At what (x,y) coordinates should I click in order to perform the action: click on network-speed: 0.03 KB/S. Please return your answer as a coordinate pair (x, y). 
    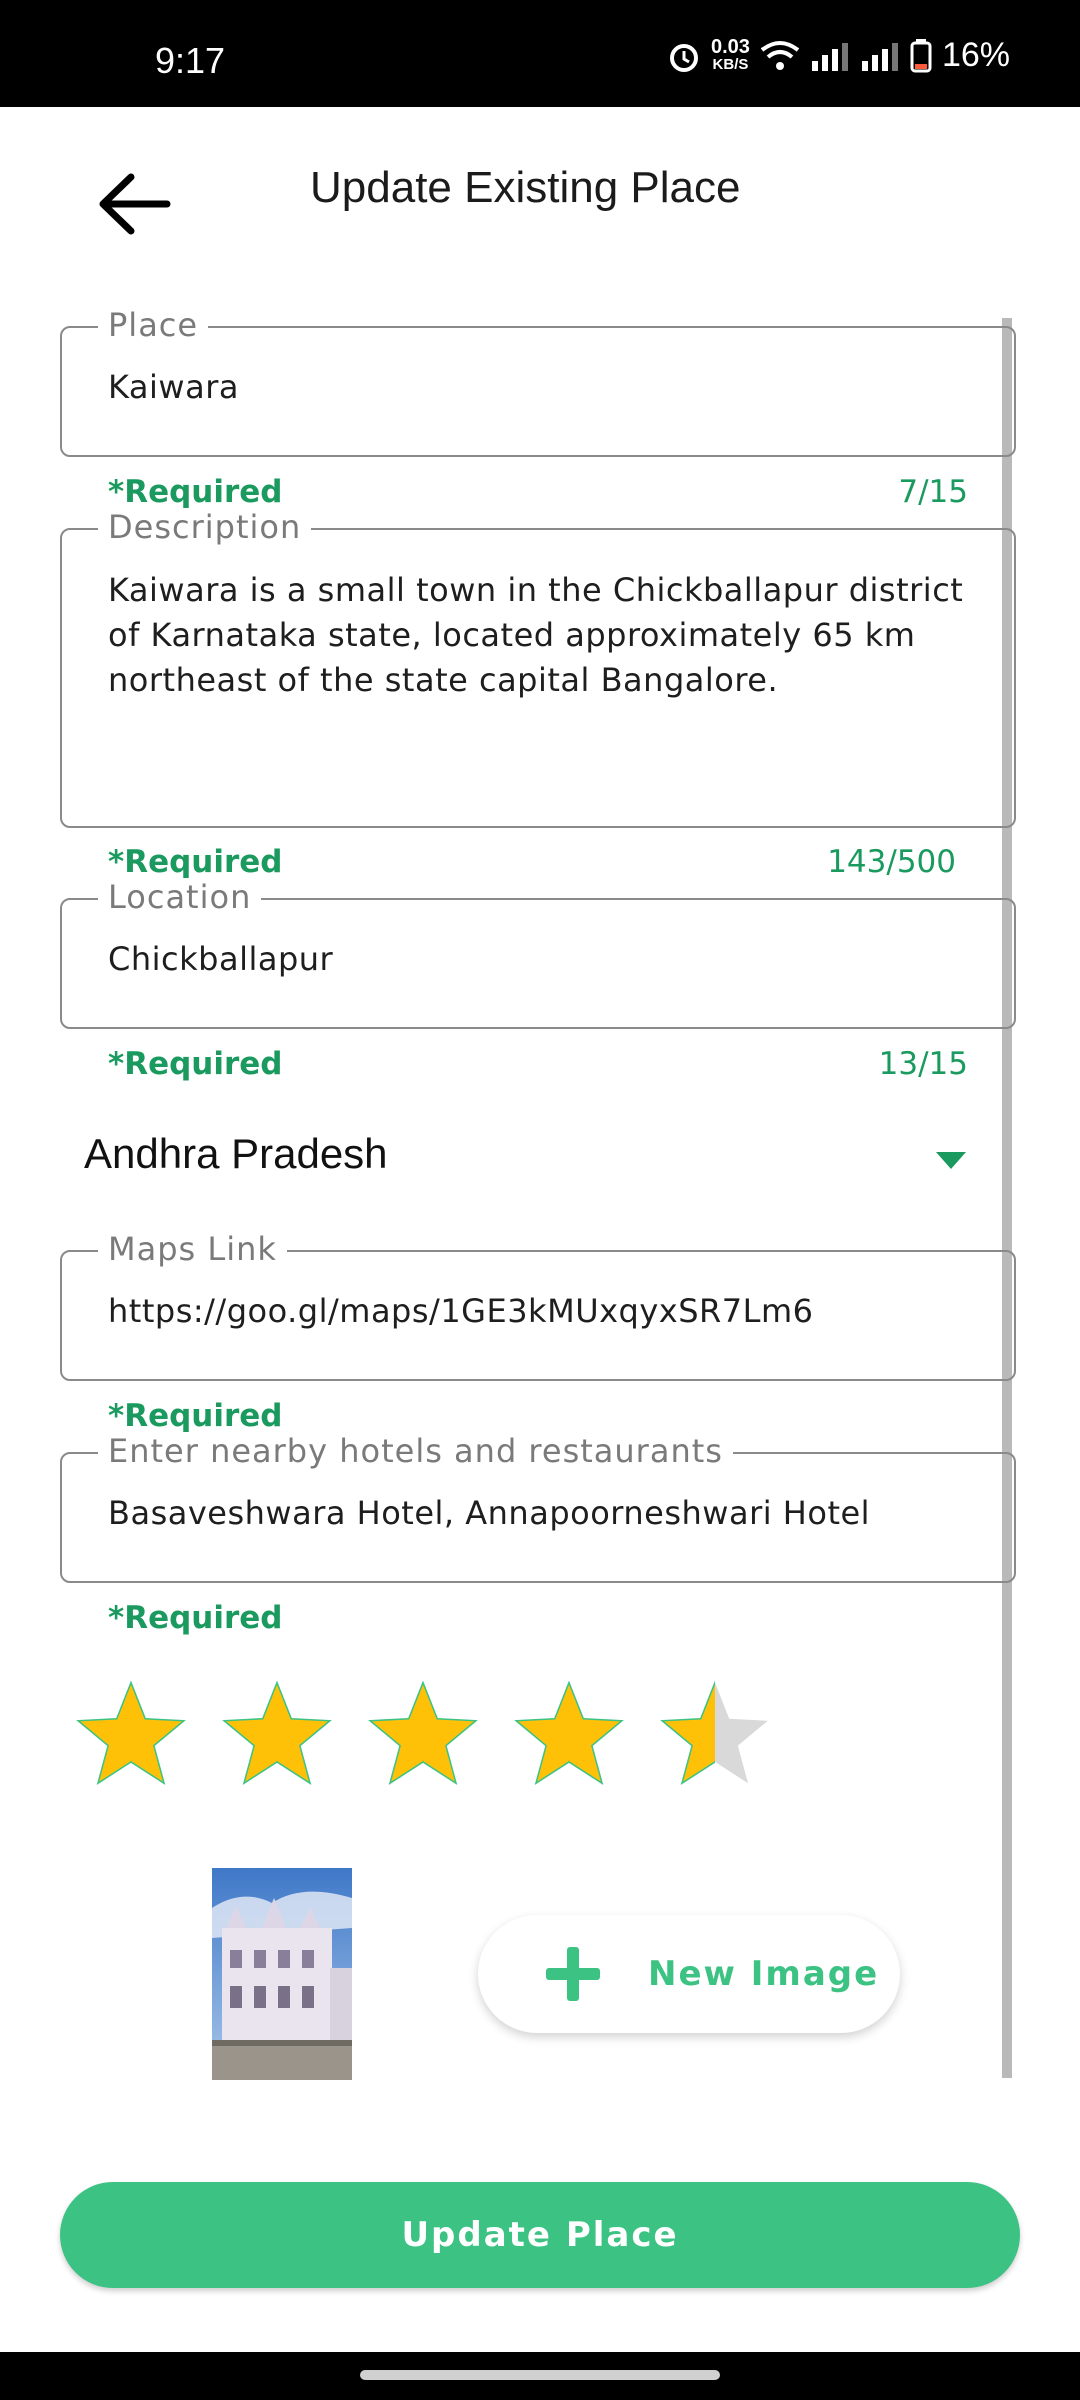
    Looking at the image, I should click on (730, 54).